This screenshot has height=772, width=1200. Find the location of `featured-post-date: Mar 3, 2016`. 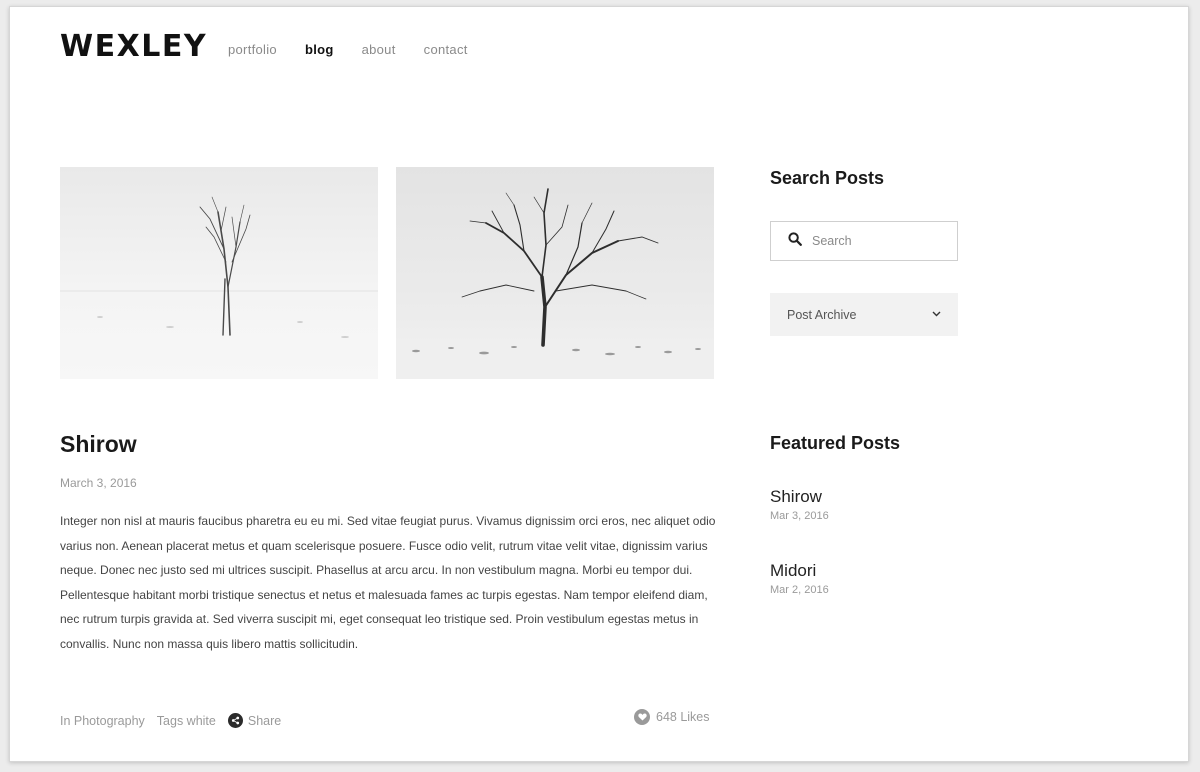

featured-post-date: Mar 3, 2016 is located at coordinates (799, 516).